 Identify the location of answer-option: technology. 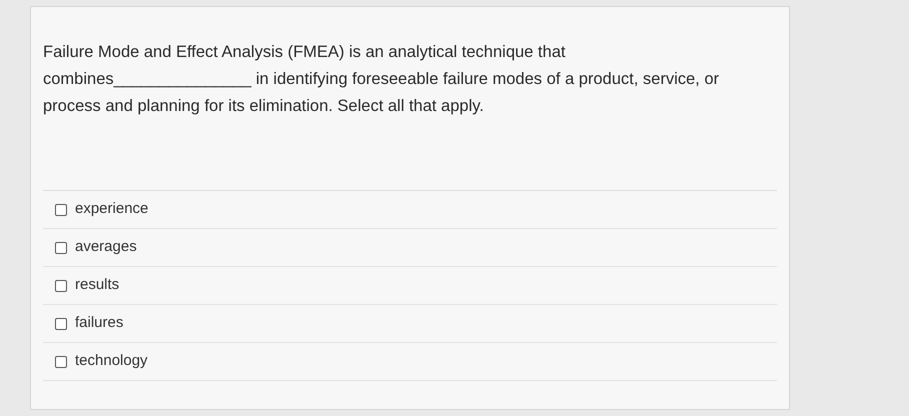
(410, 362).